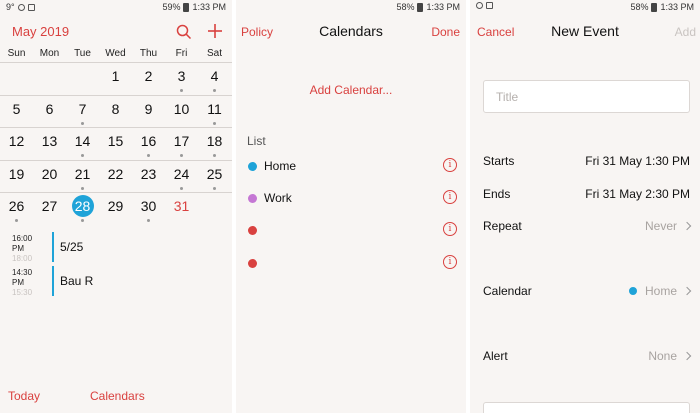 The image size is (700, 413). Describe the element at coordinates (49, 141) in the screenshot. I see `day-cell: 13` at that location.